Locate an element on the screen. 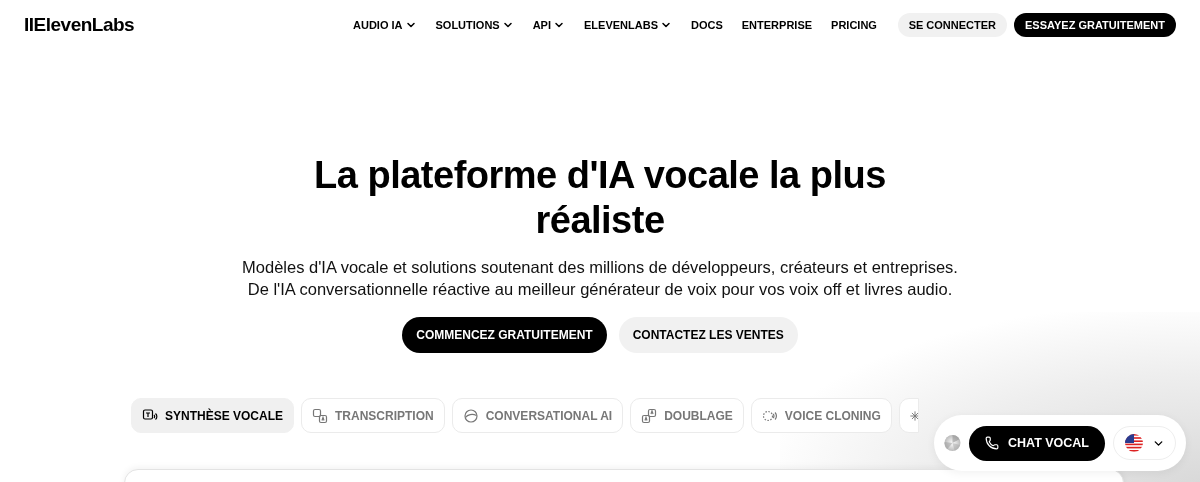 The height and width of the screenshot is (482, 1200). call-button: CHAT VOCAL is located at coordinates (1037, 443).